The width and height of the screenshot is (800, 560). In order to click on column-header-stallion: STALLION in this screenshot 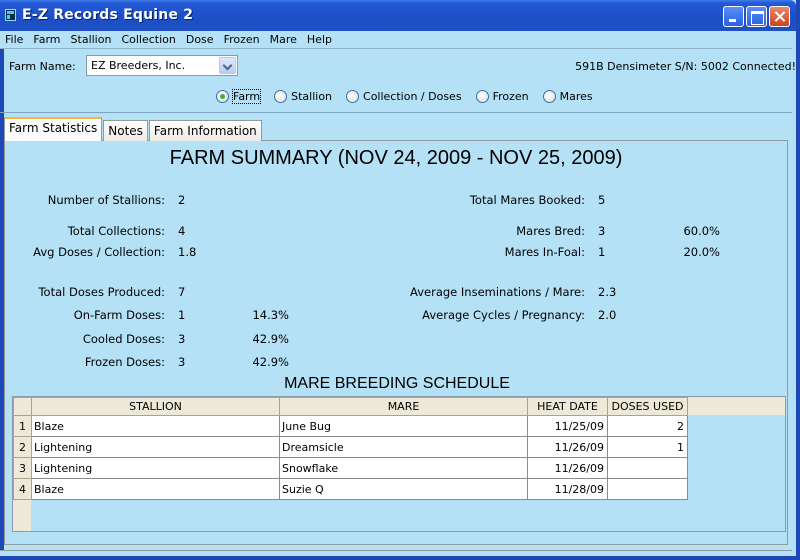, I will do `click(155, 406)`.